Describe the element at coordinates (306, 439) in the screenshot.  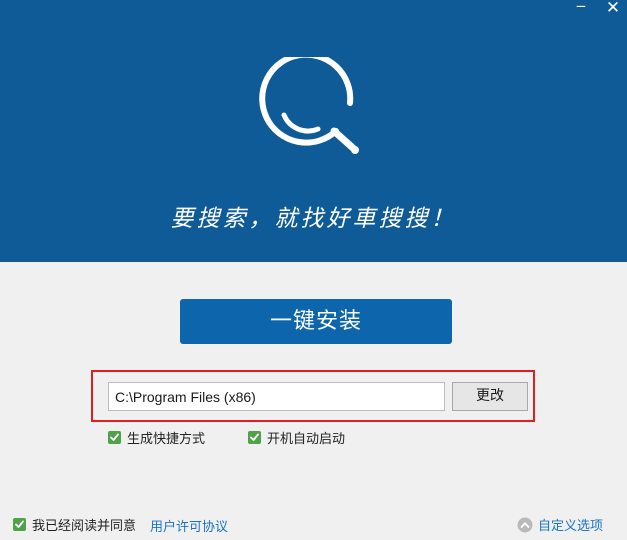
I see `auto-start-label: 开机自动启动` at that location.